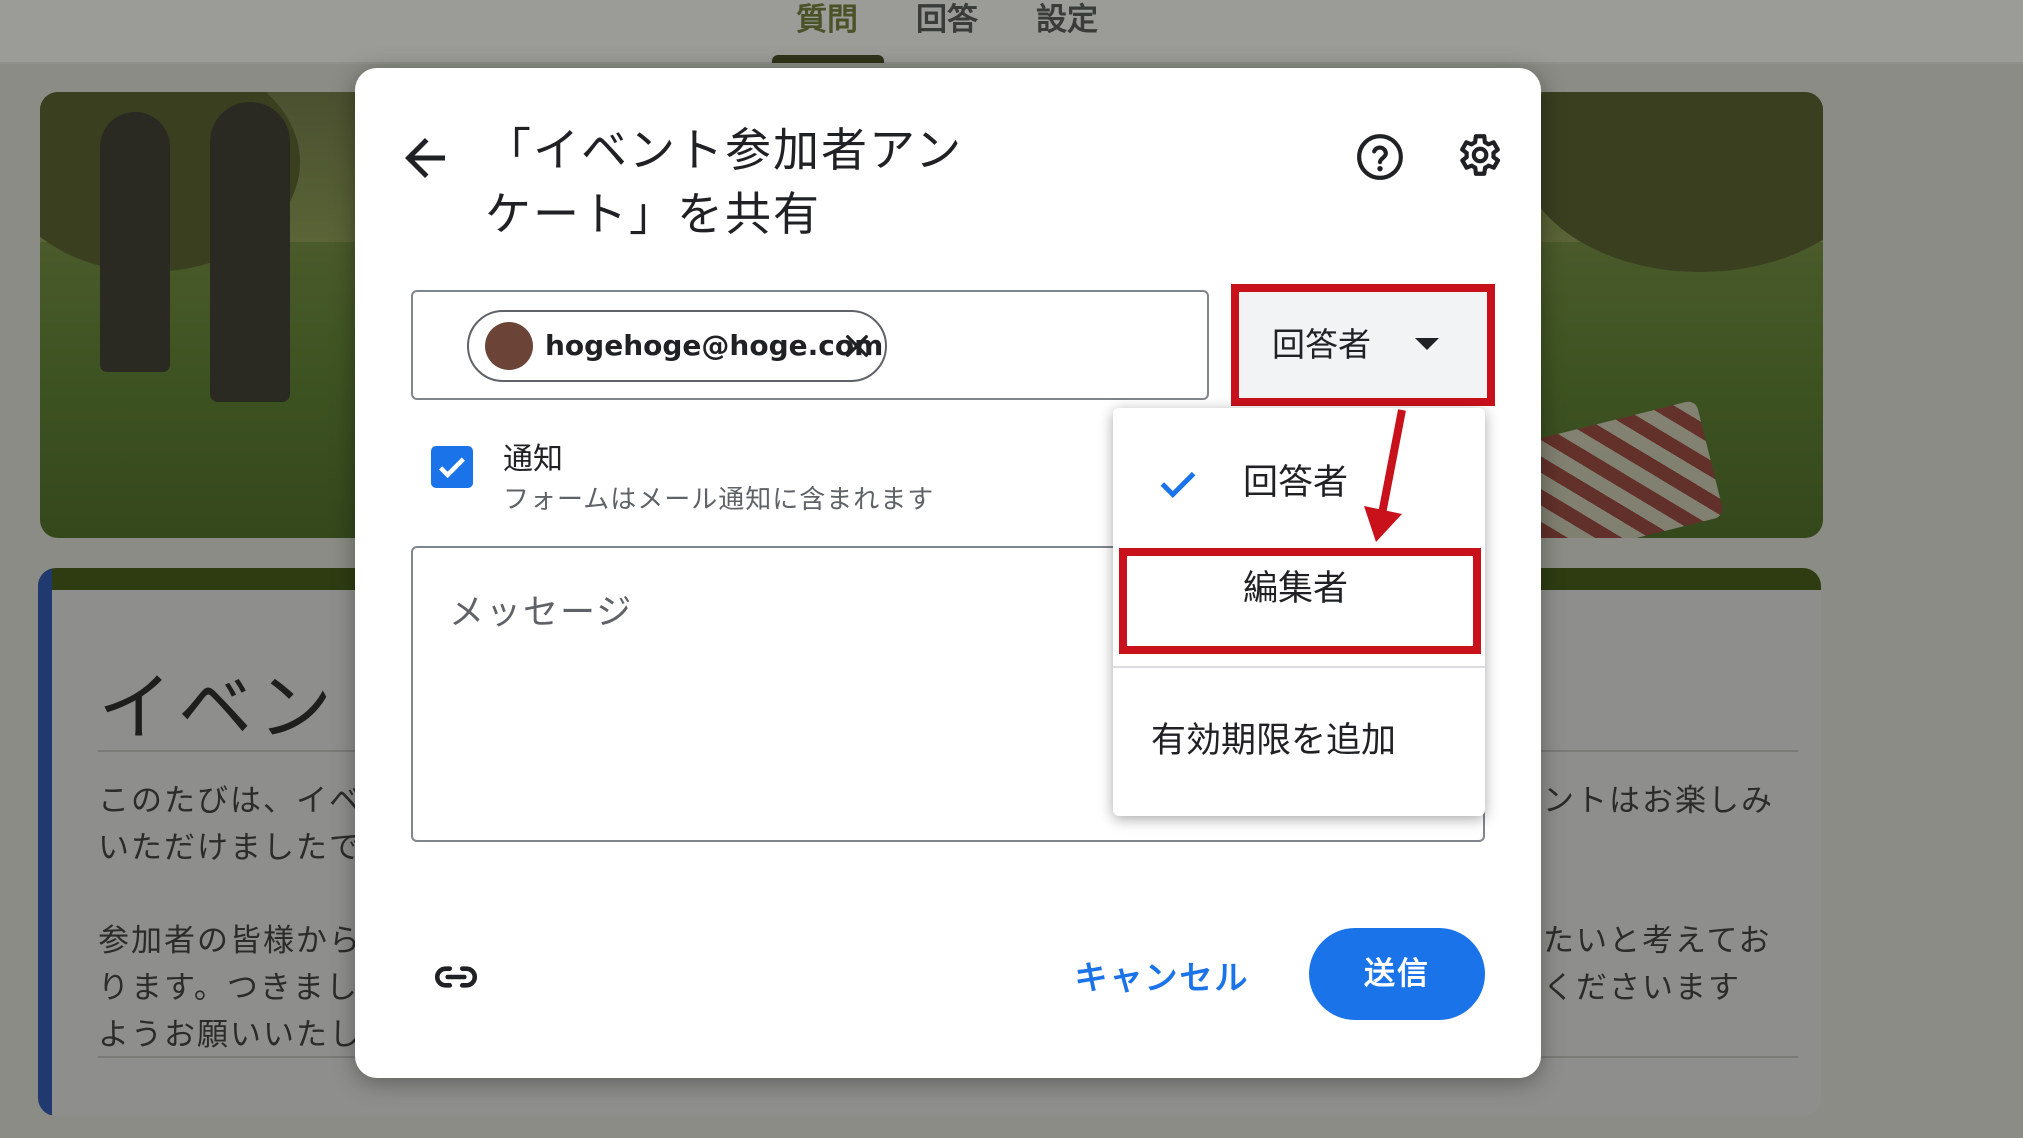  Describe the element at coordinates (456, 977) in the screenshot. I see `link-icon` at that location.